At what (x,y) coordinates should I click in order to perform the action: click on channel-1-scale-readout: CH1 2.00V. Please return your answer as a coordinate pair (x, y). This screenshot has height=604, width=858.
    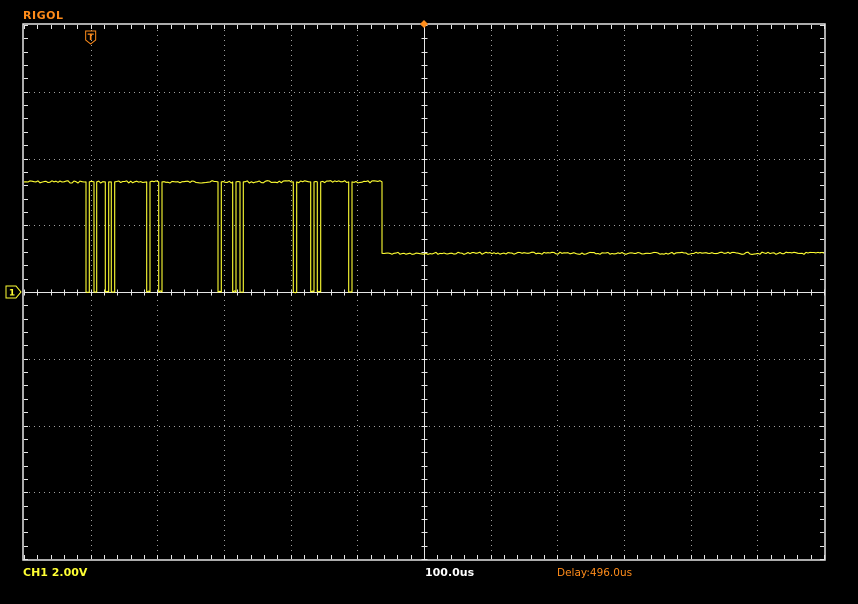
    Looking at the image, I should click on (55, 572).